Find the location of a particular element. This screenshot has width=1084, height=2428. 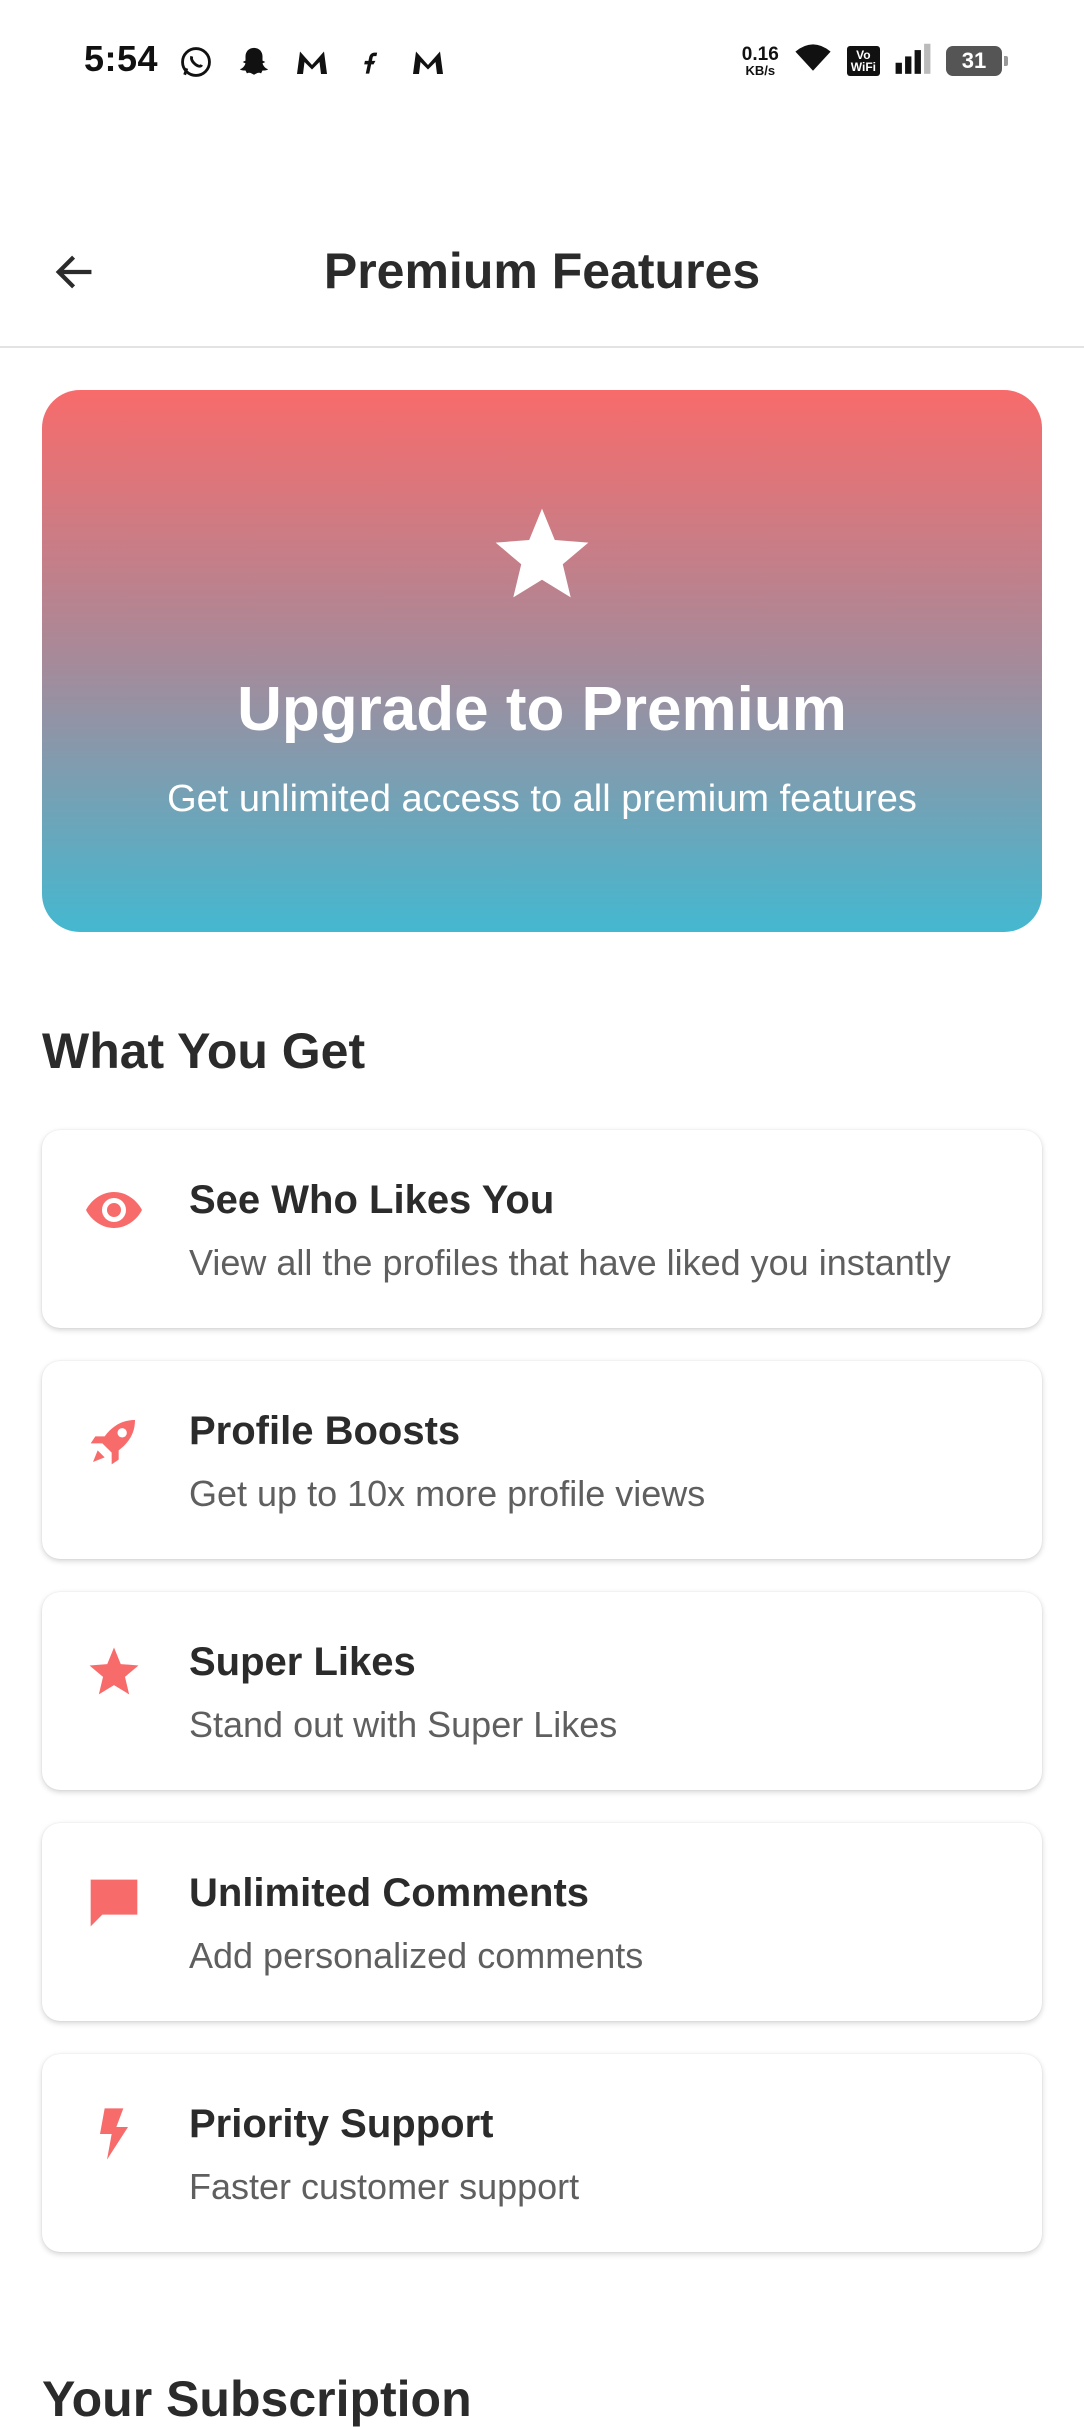

bolt-icon is located at coordinates (114, 2134).